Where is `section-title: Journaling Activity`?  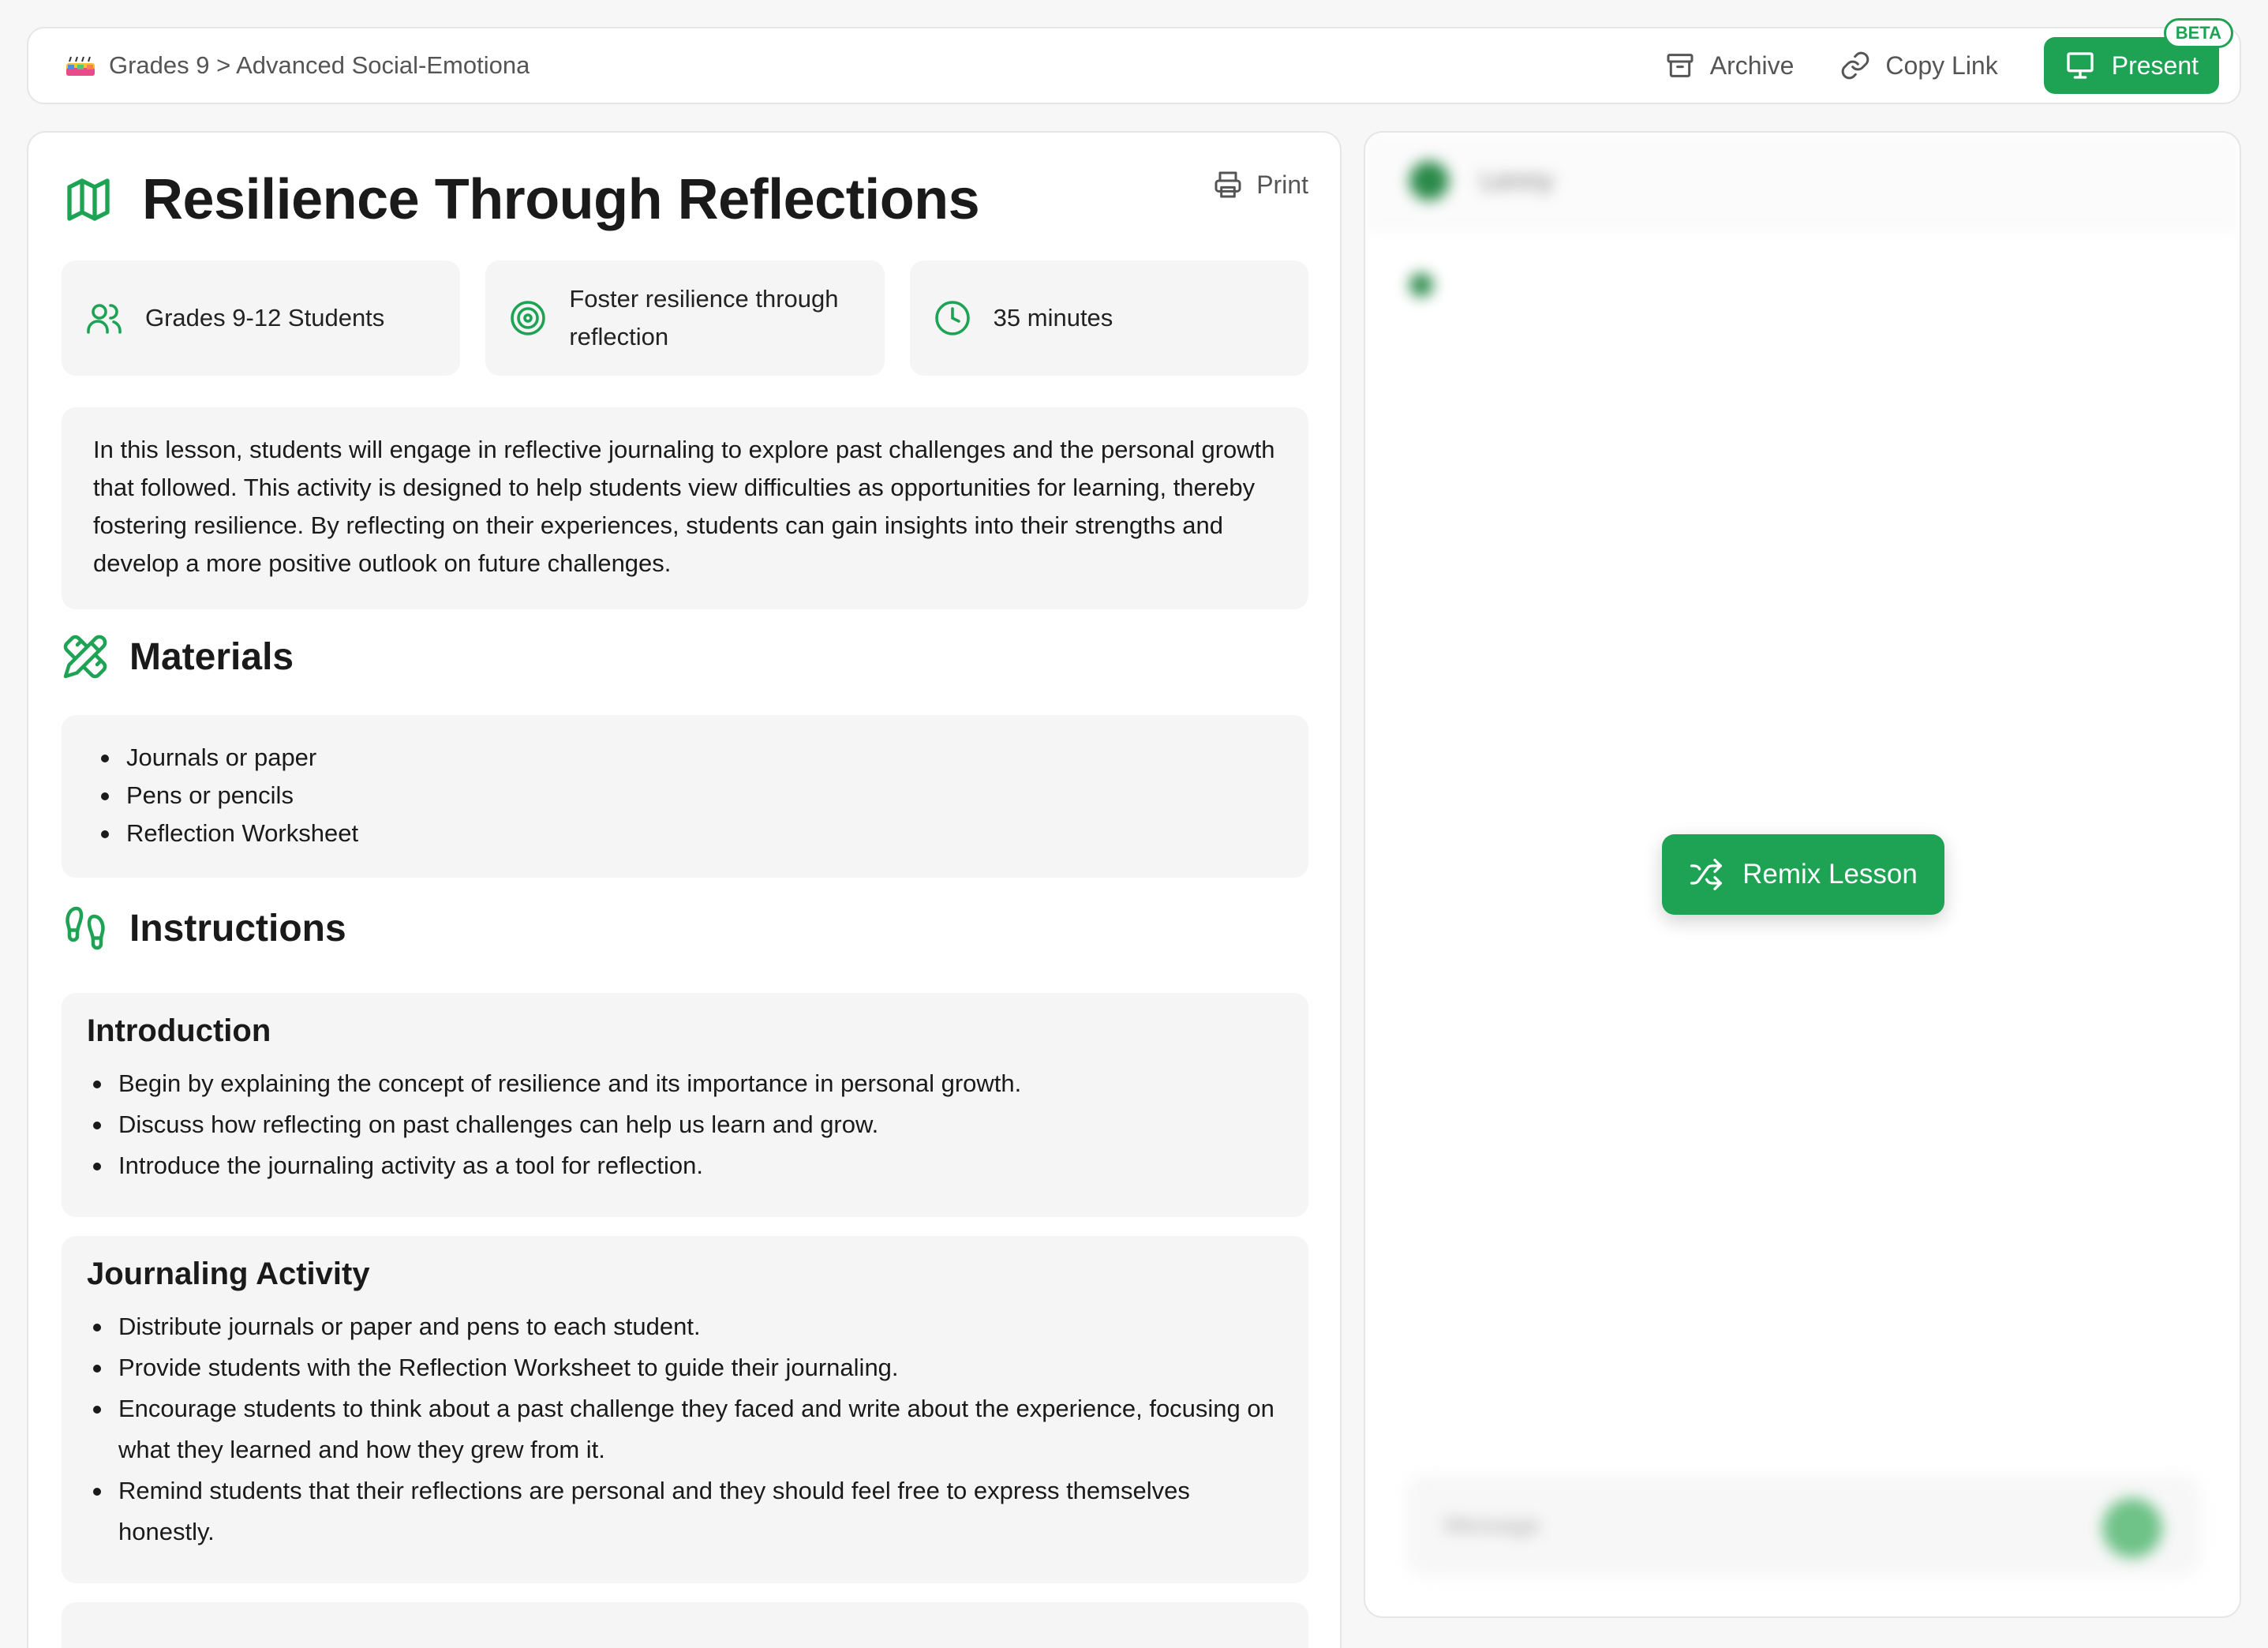
section-title: Journaling Activity is located at coordinates (228, 1274).